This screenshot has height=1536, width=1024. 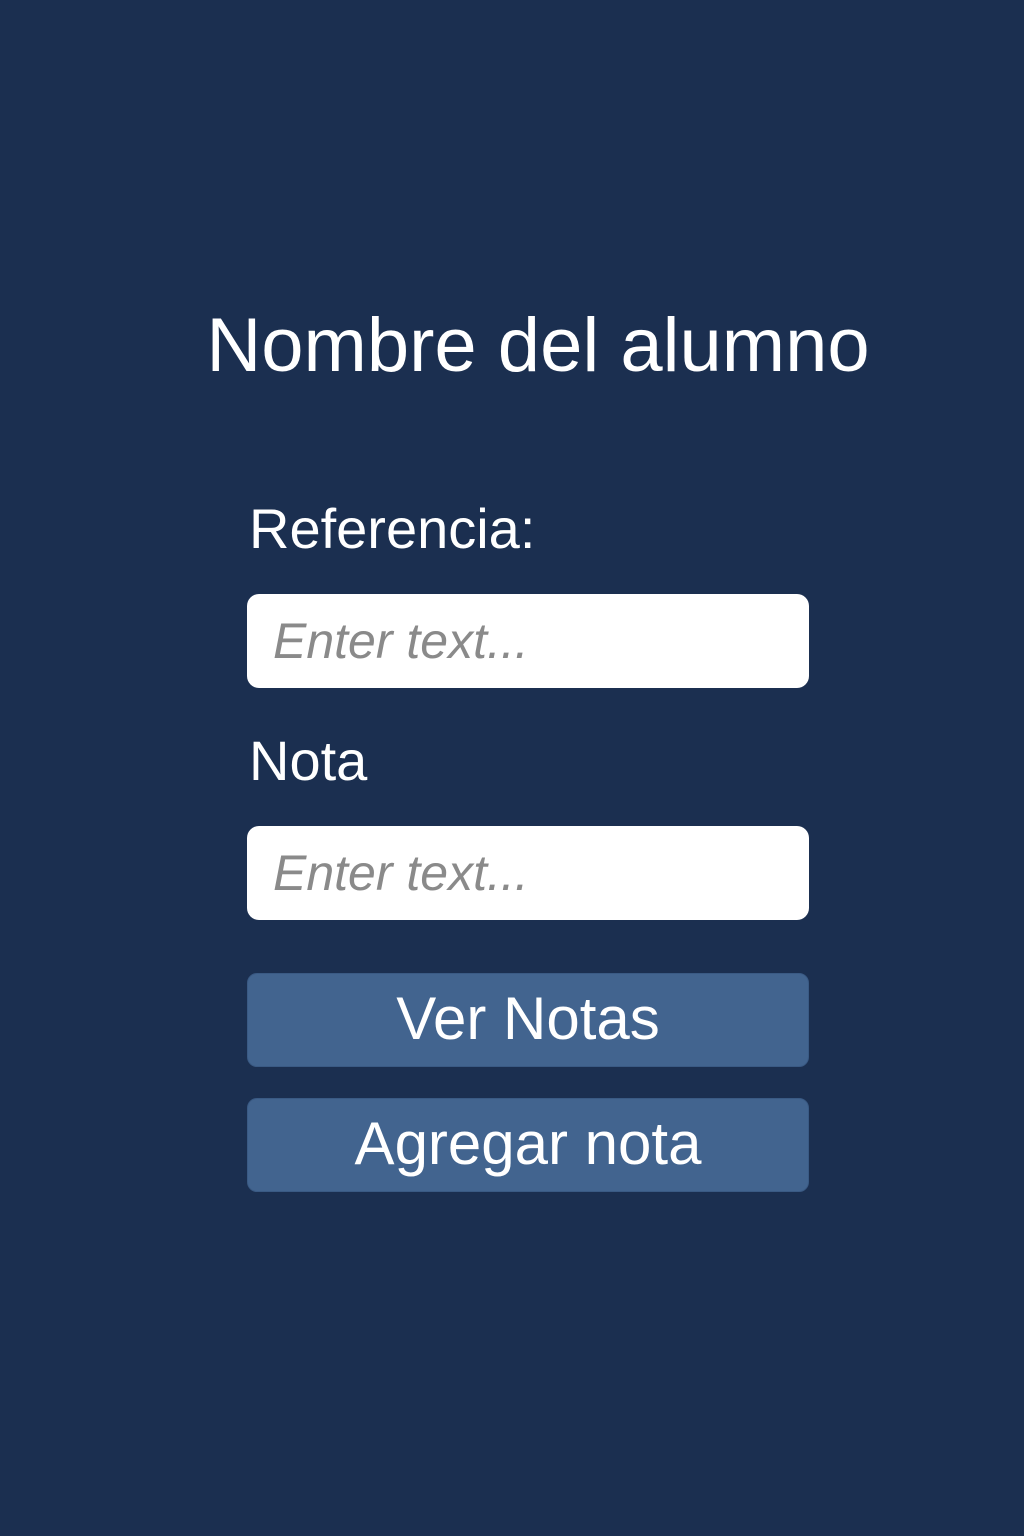 I want to click on grade-input, so click(x=528, y=873).